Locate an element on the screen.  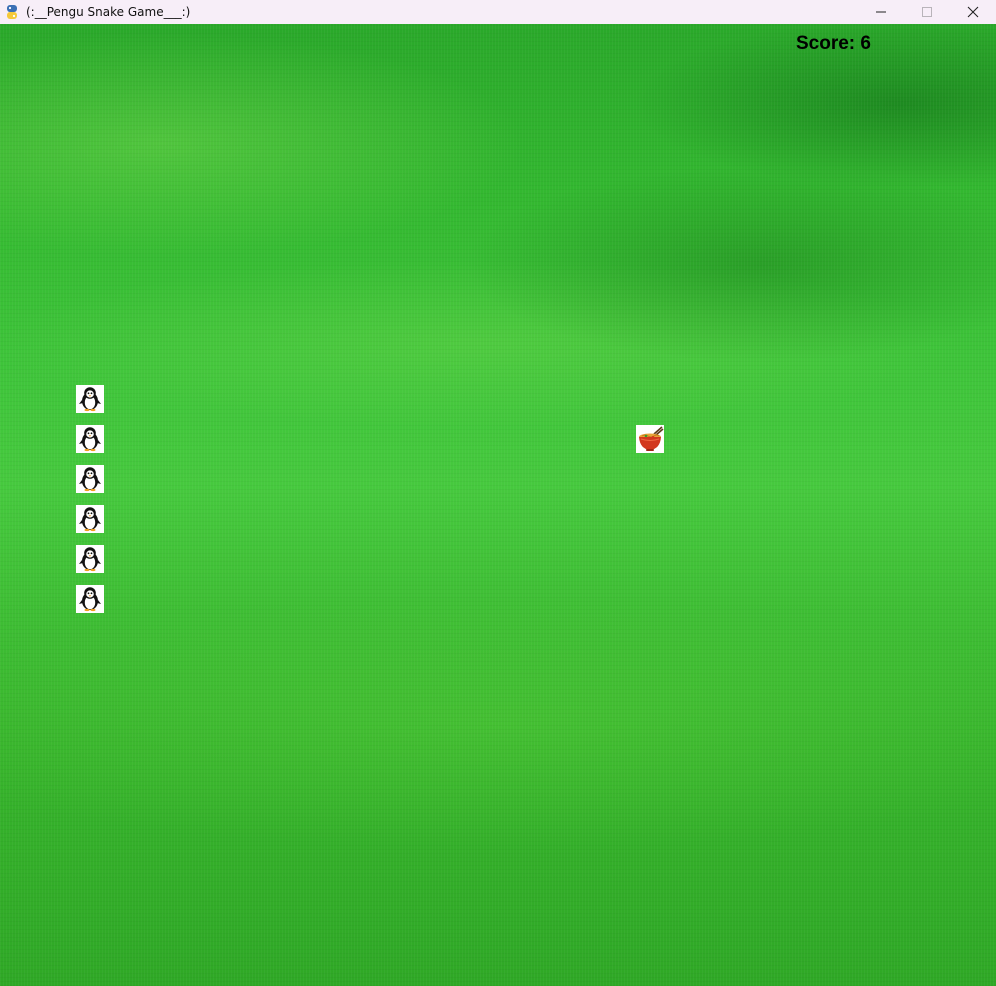
close-icon is located at coordinates (973, 12).